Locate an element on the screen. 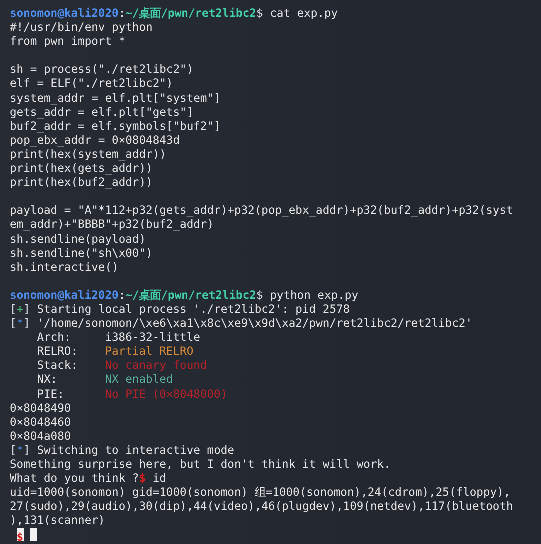 Image resolution: width=541 pixels, height=544 pixels. field-label: PIE: is located at coordinates (51, 395).